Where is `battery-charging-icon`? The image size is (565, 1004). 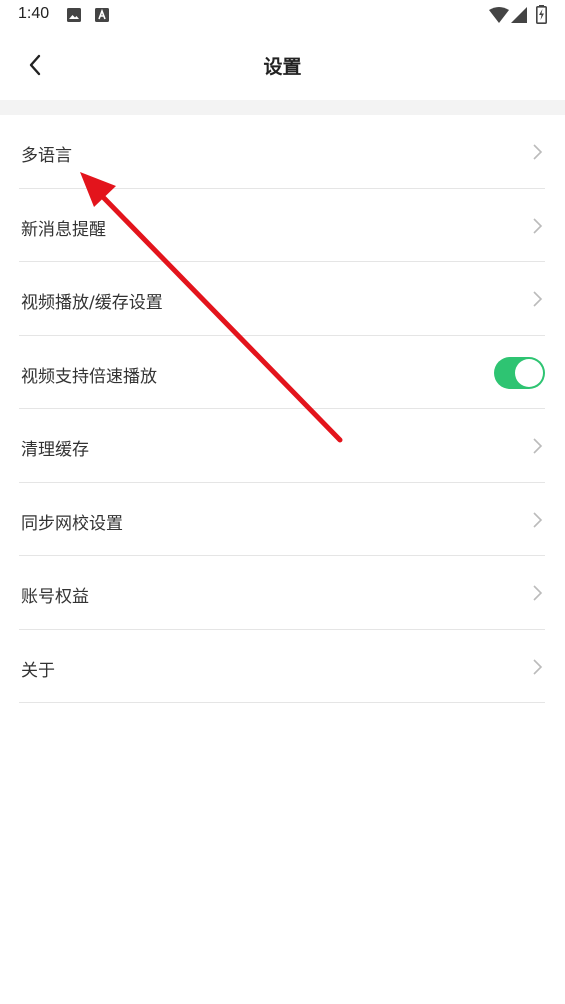
battery-charging-icon is located at coordinates (541, 14).